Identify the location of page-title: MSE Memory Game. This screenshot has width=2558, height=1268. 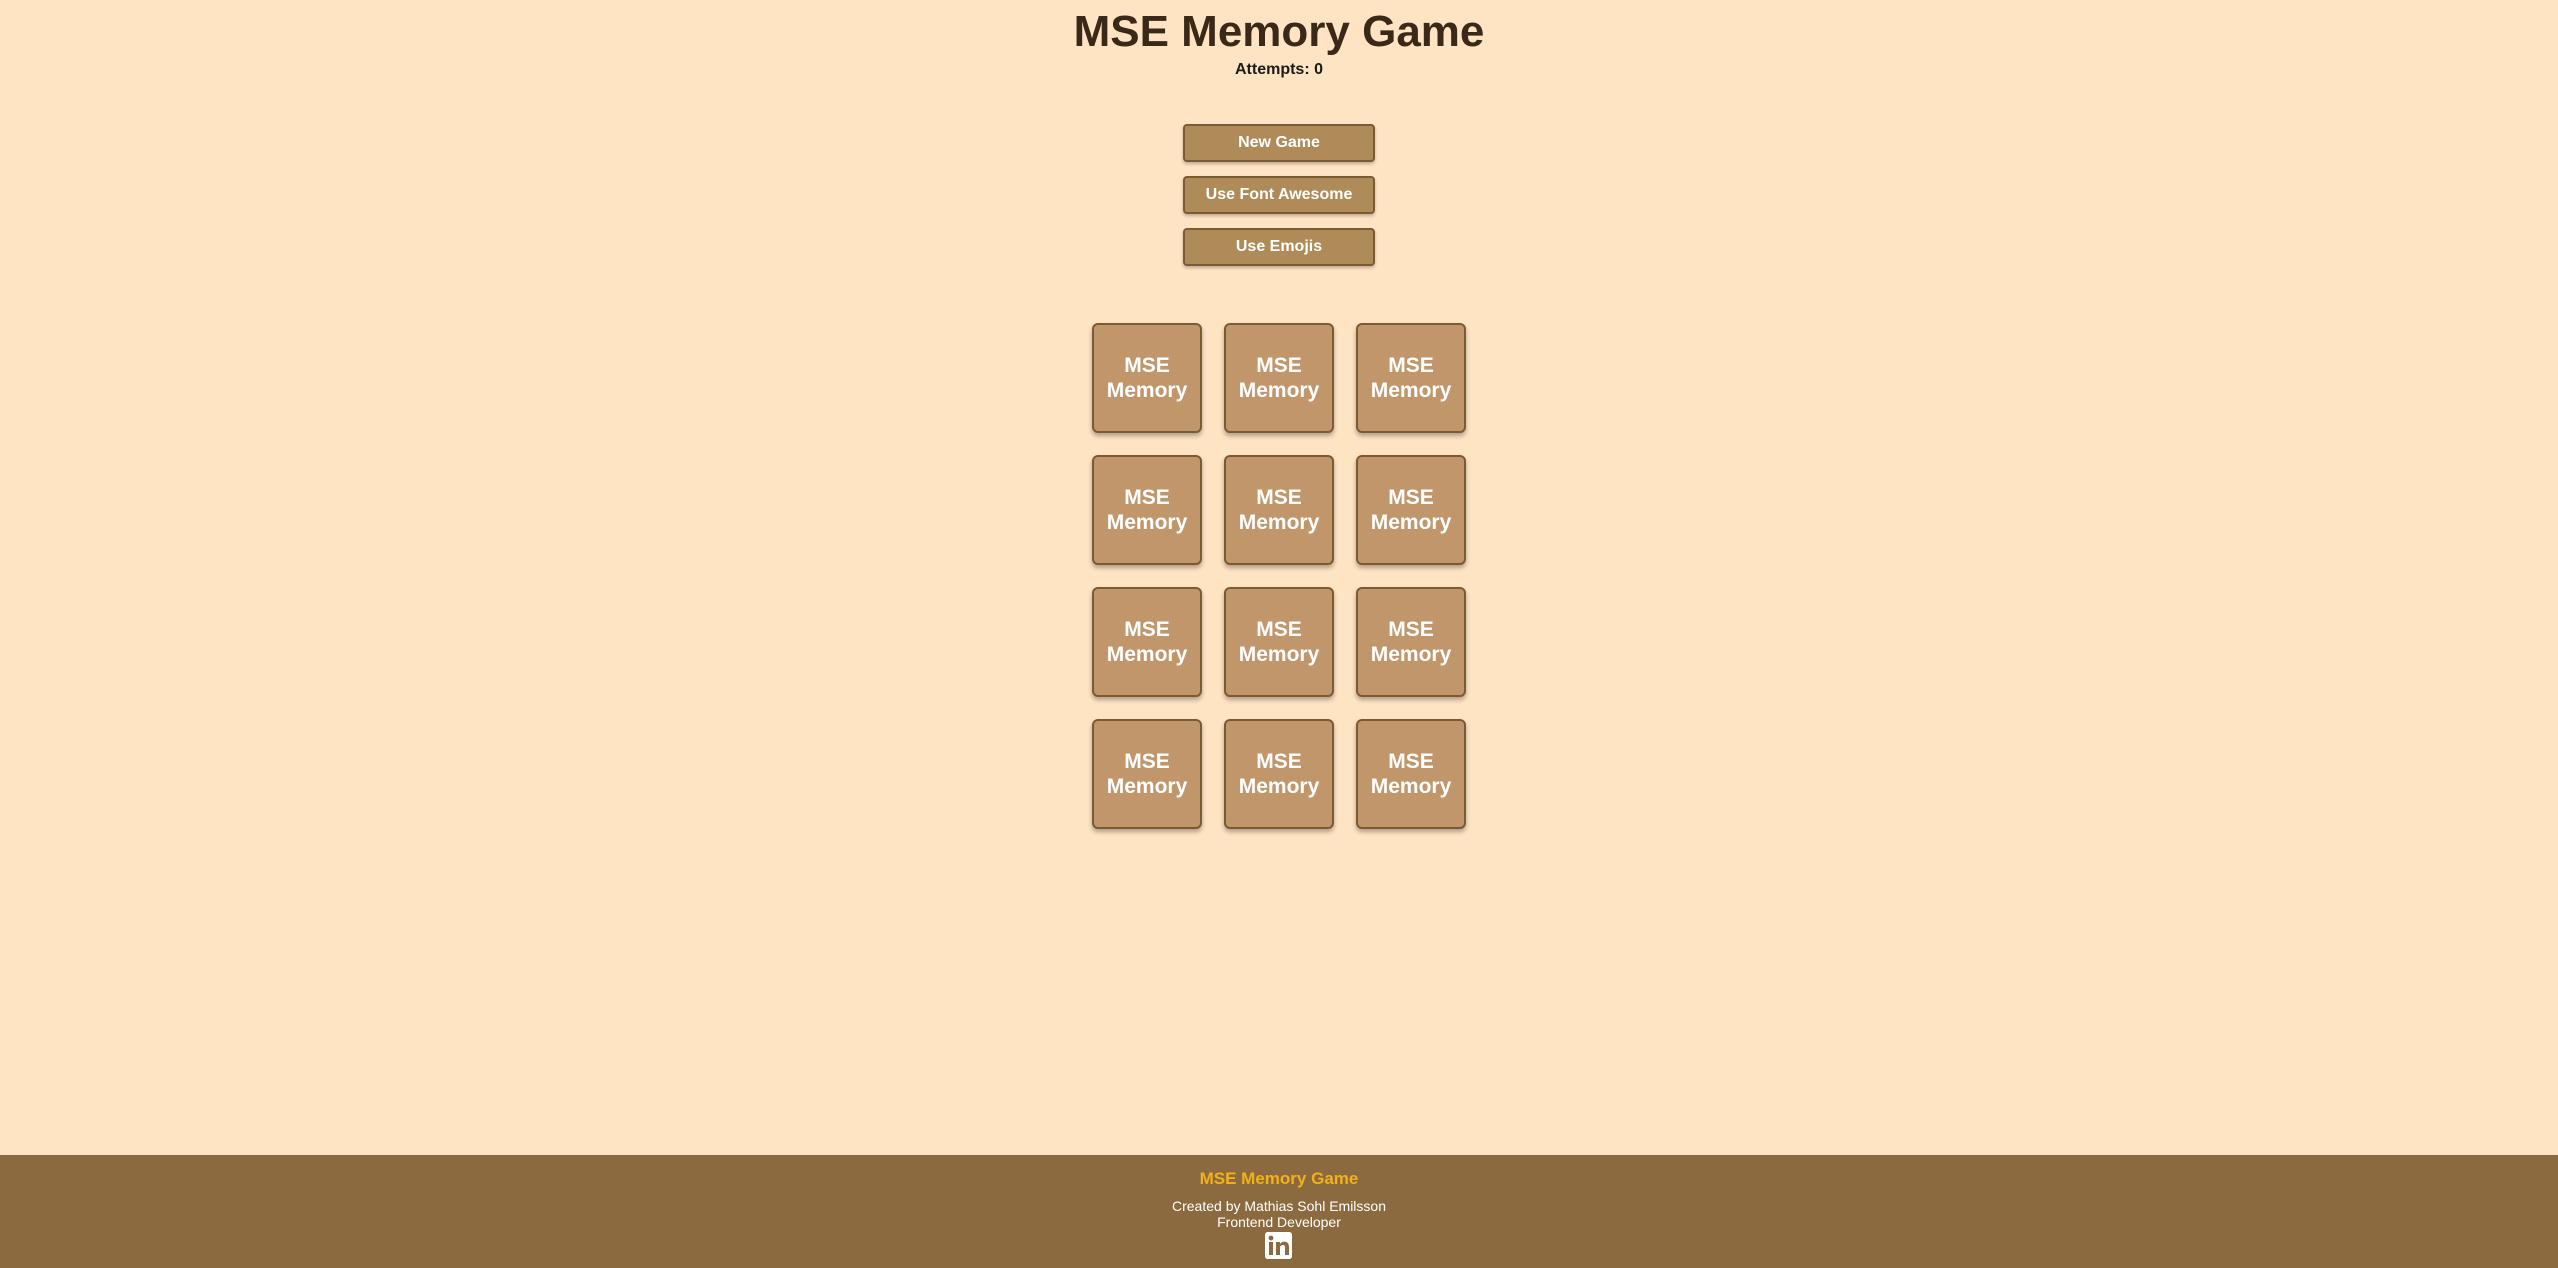
(1279, 31).